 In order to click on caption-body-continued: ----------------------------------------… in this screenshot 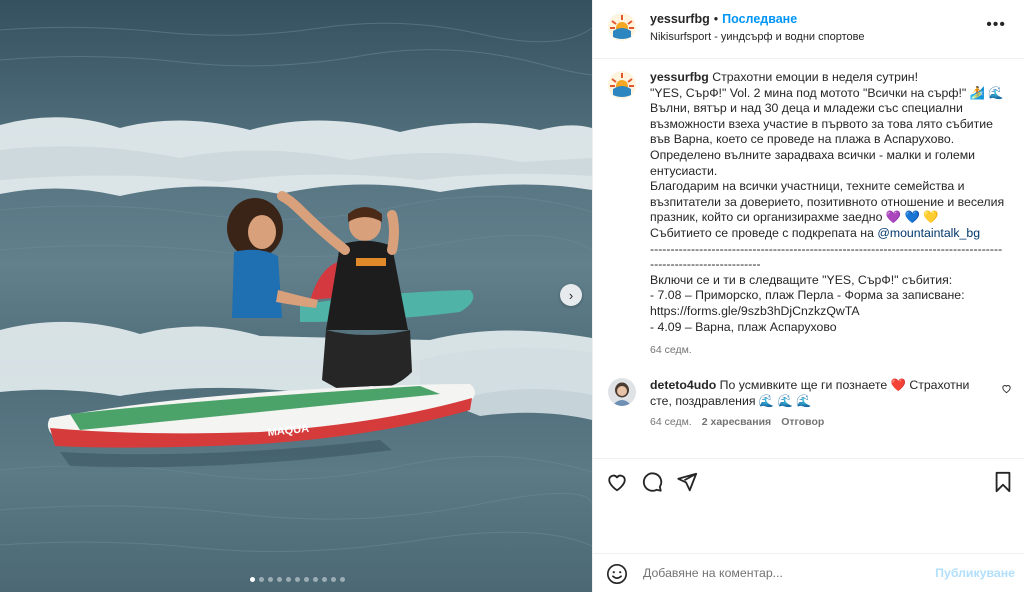, I will do `click(826, 287)`.